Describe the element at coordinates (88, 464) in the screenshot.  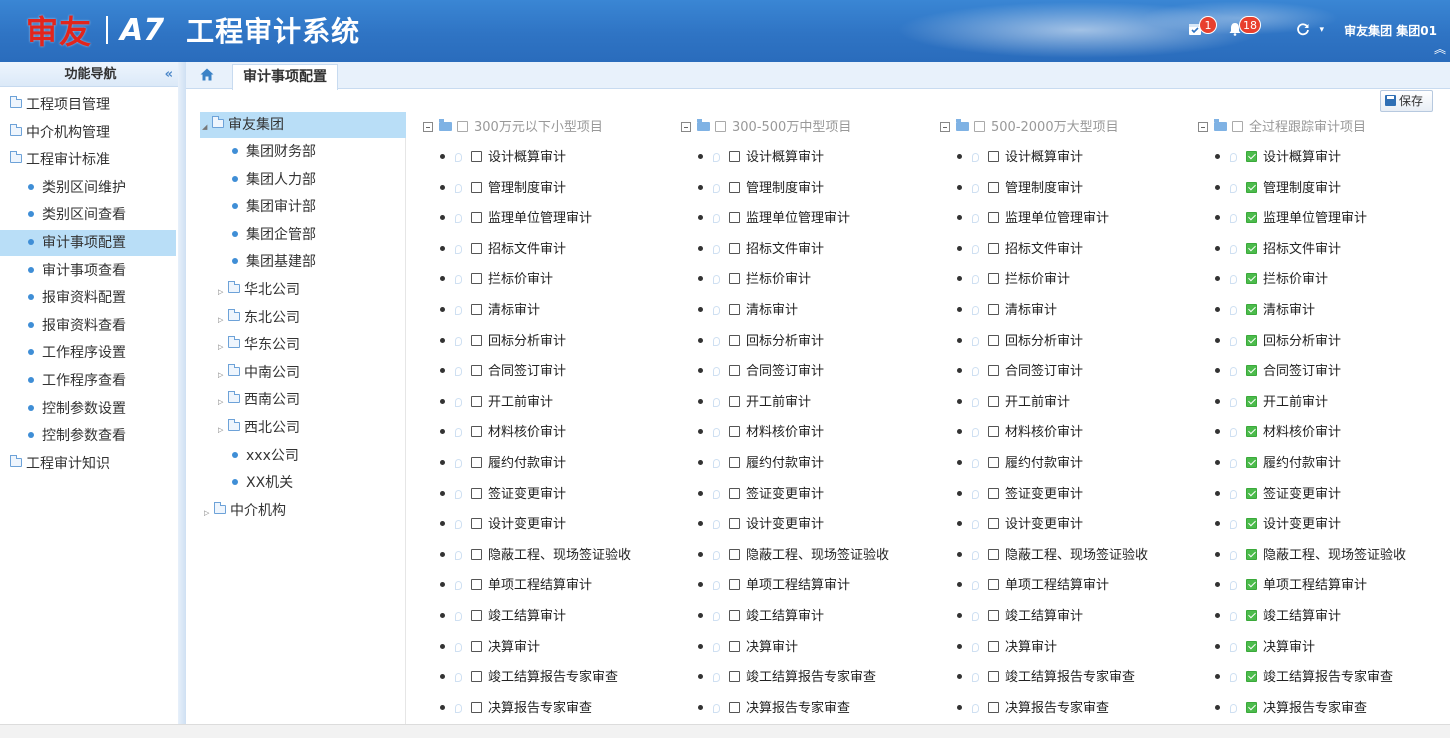
I see `sidebar-item: 工程审计知识` at that location.